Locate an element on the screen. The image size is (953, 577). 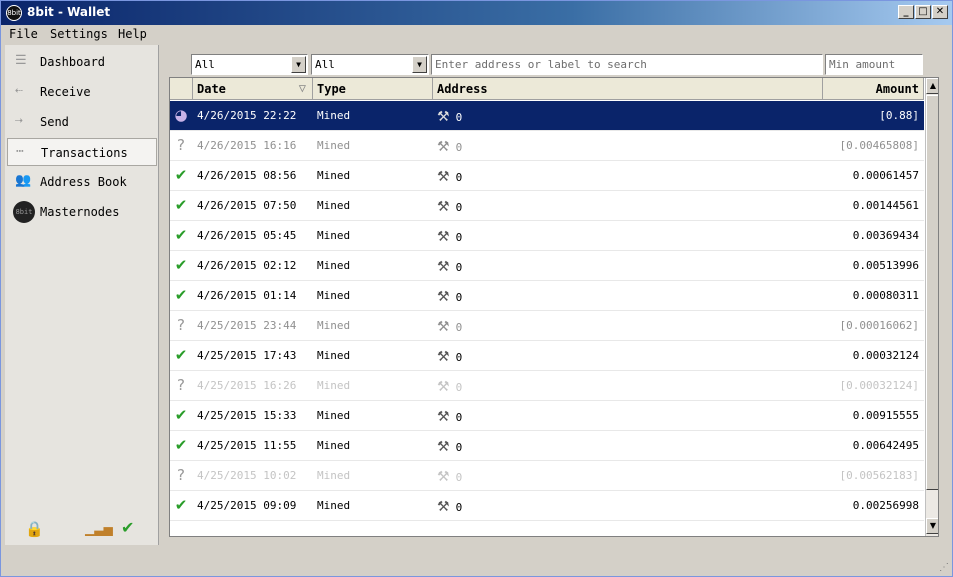
table-row: ✔ 4/25/2015 17:43 Mined ⚒ 0 0.00032124 is located at coordinates (547, 356).